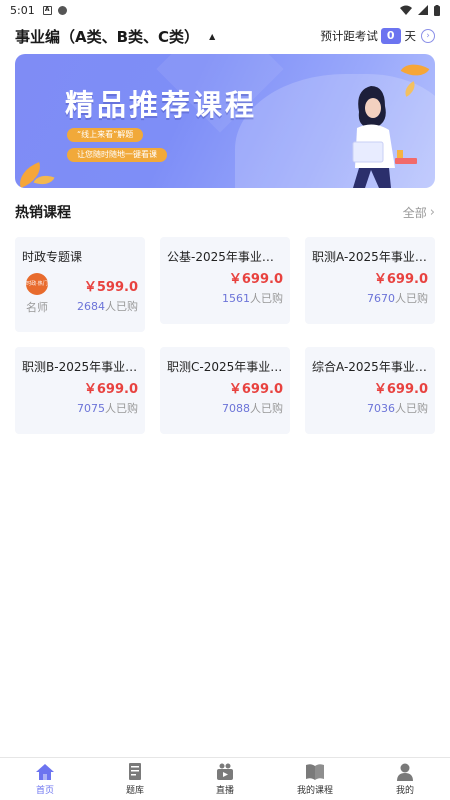 Image resolution: width=450 pixels, height=800 pixels. Describe the element at coordinates (91, 408) in the screenshot. I see `bought-count: 7075` at that location.